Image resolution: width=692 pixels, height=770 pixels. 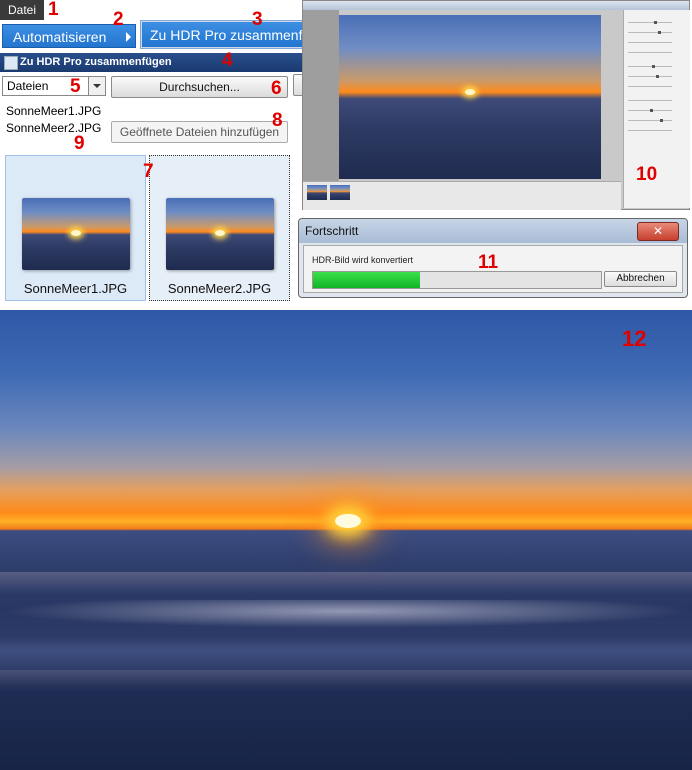 I want to click on callout-number: 1, so click(x=53, y=10).